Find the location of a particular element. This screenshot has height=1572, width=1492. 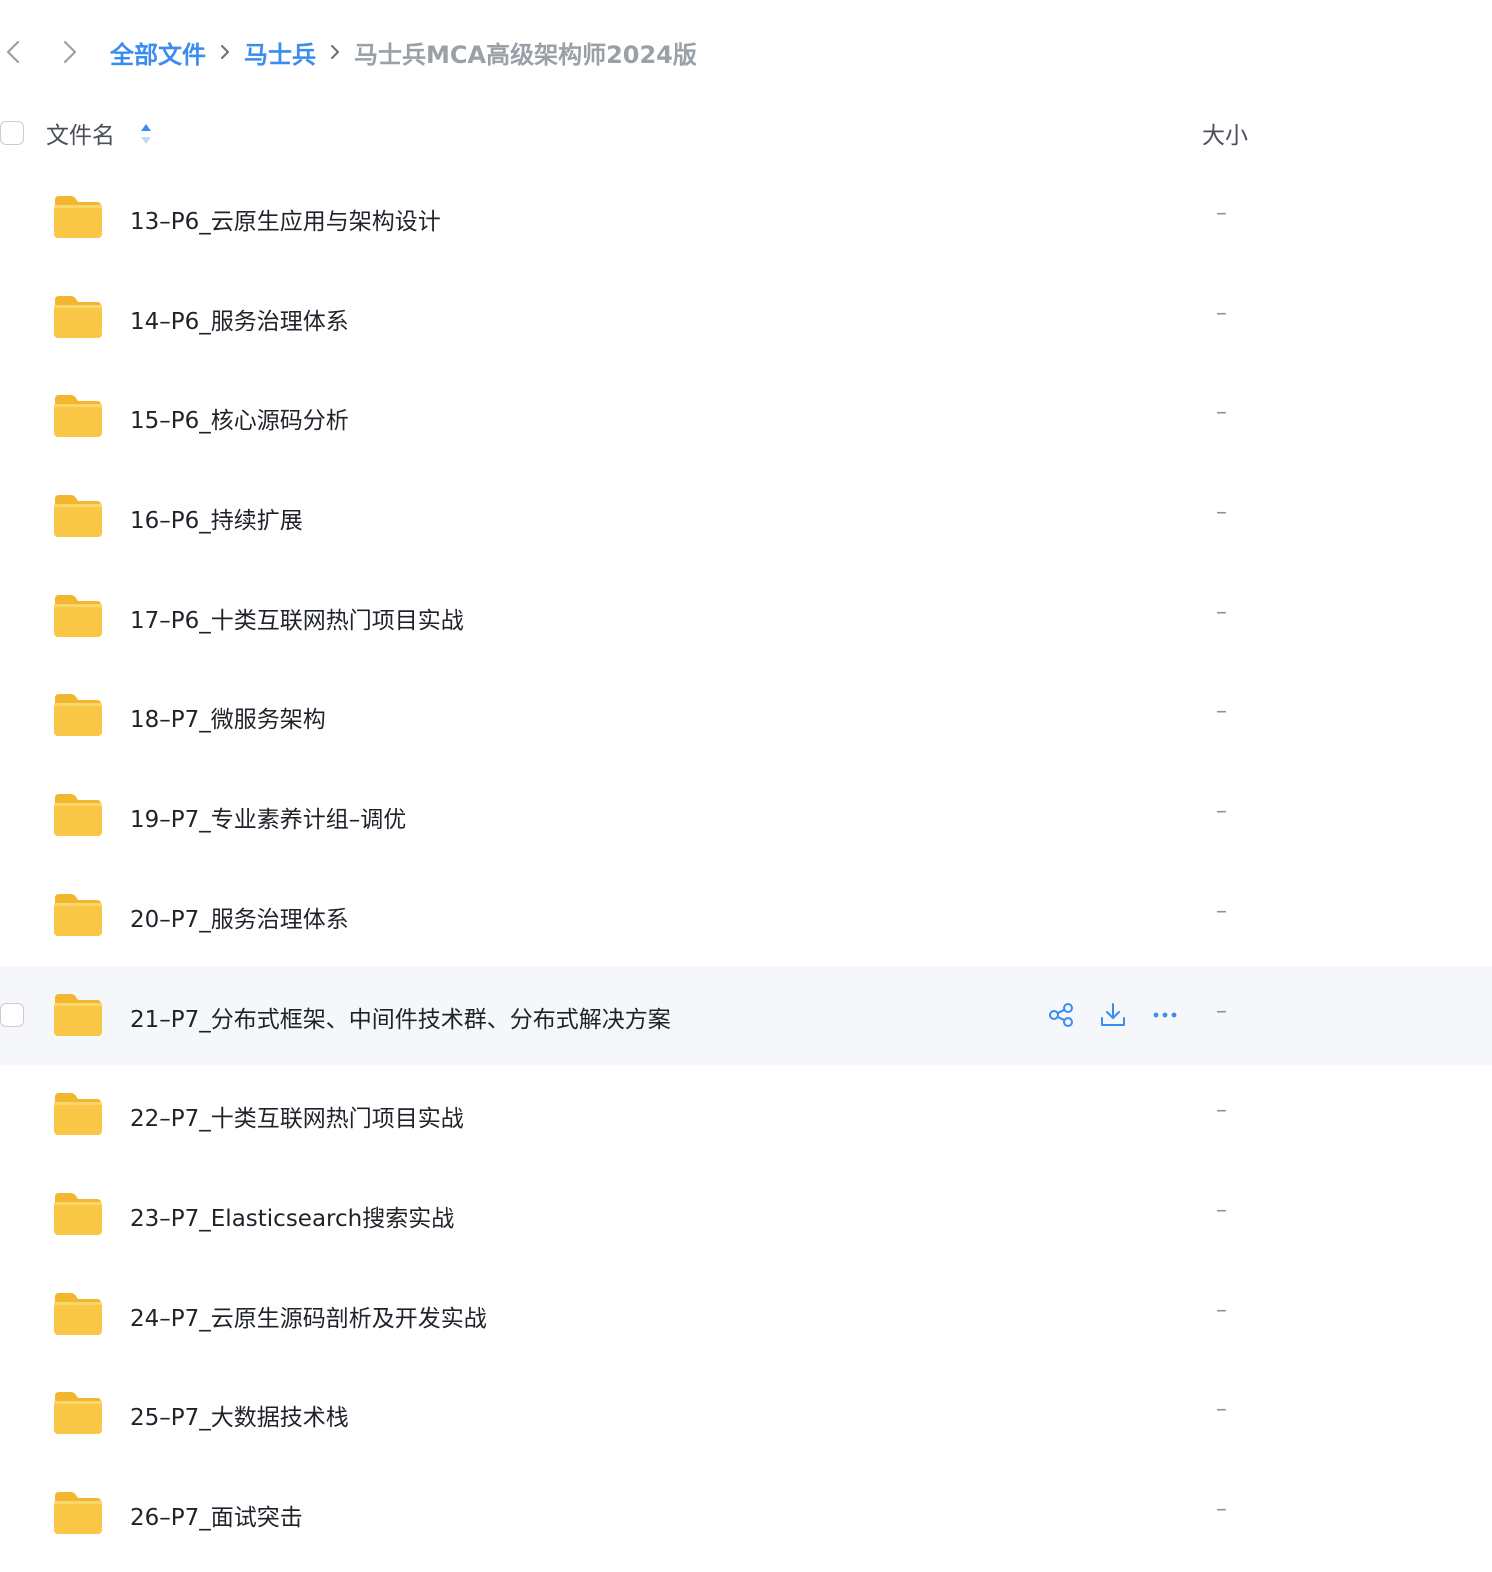

file-row: 15–P6_核心源码分析 – is located at coordinates (746, 417).